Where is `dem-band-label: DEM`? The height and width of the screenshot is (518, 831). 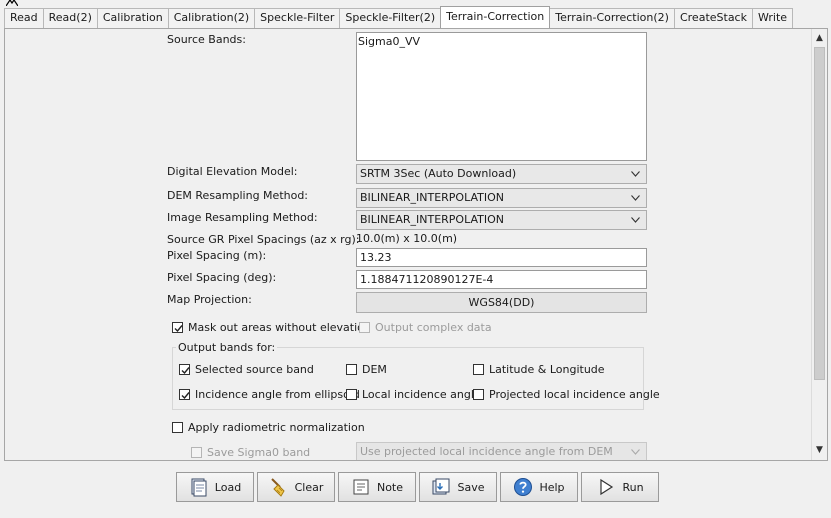
dem-band-label: DEM is located at coordinates (374, 369).